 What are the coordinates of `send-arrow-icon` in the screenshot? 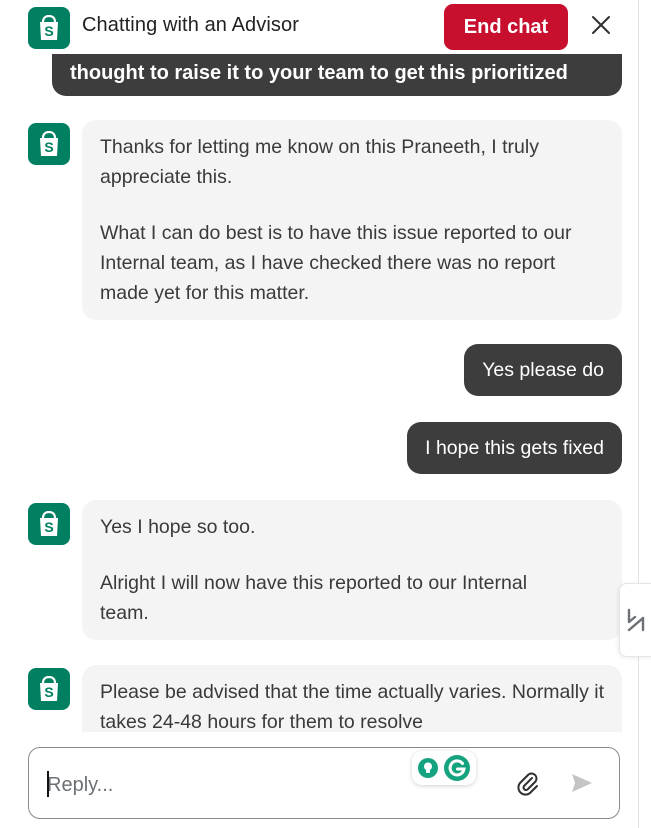 It's located at (582, 783).